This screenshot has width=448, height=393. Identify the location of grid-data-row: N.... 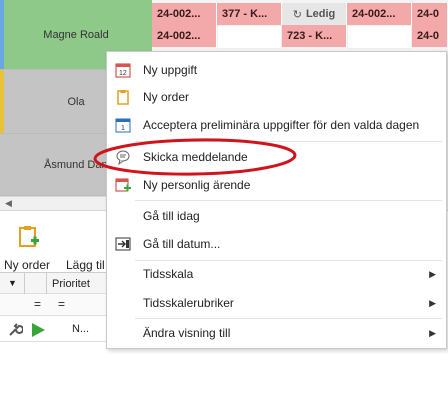
(60, 330).